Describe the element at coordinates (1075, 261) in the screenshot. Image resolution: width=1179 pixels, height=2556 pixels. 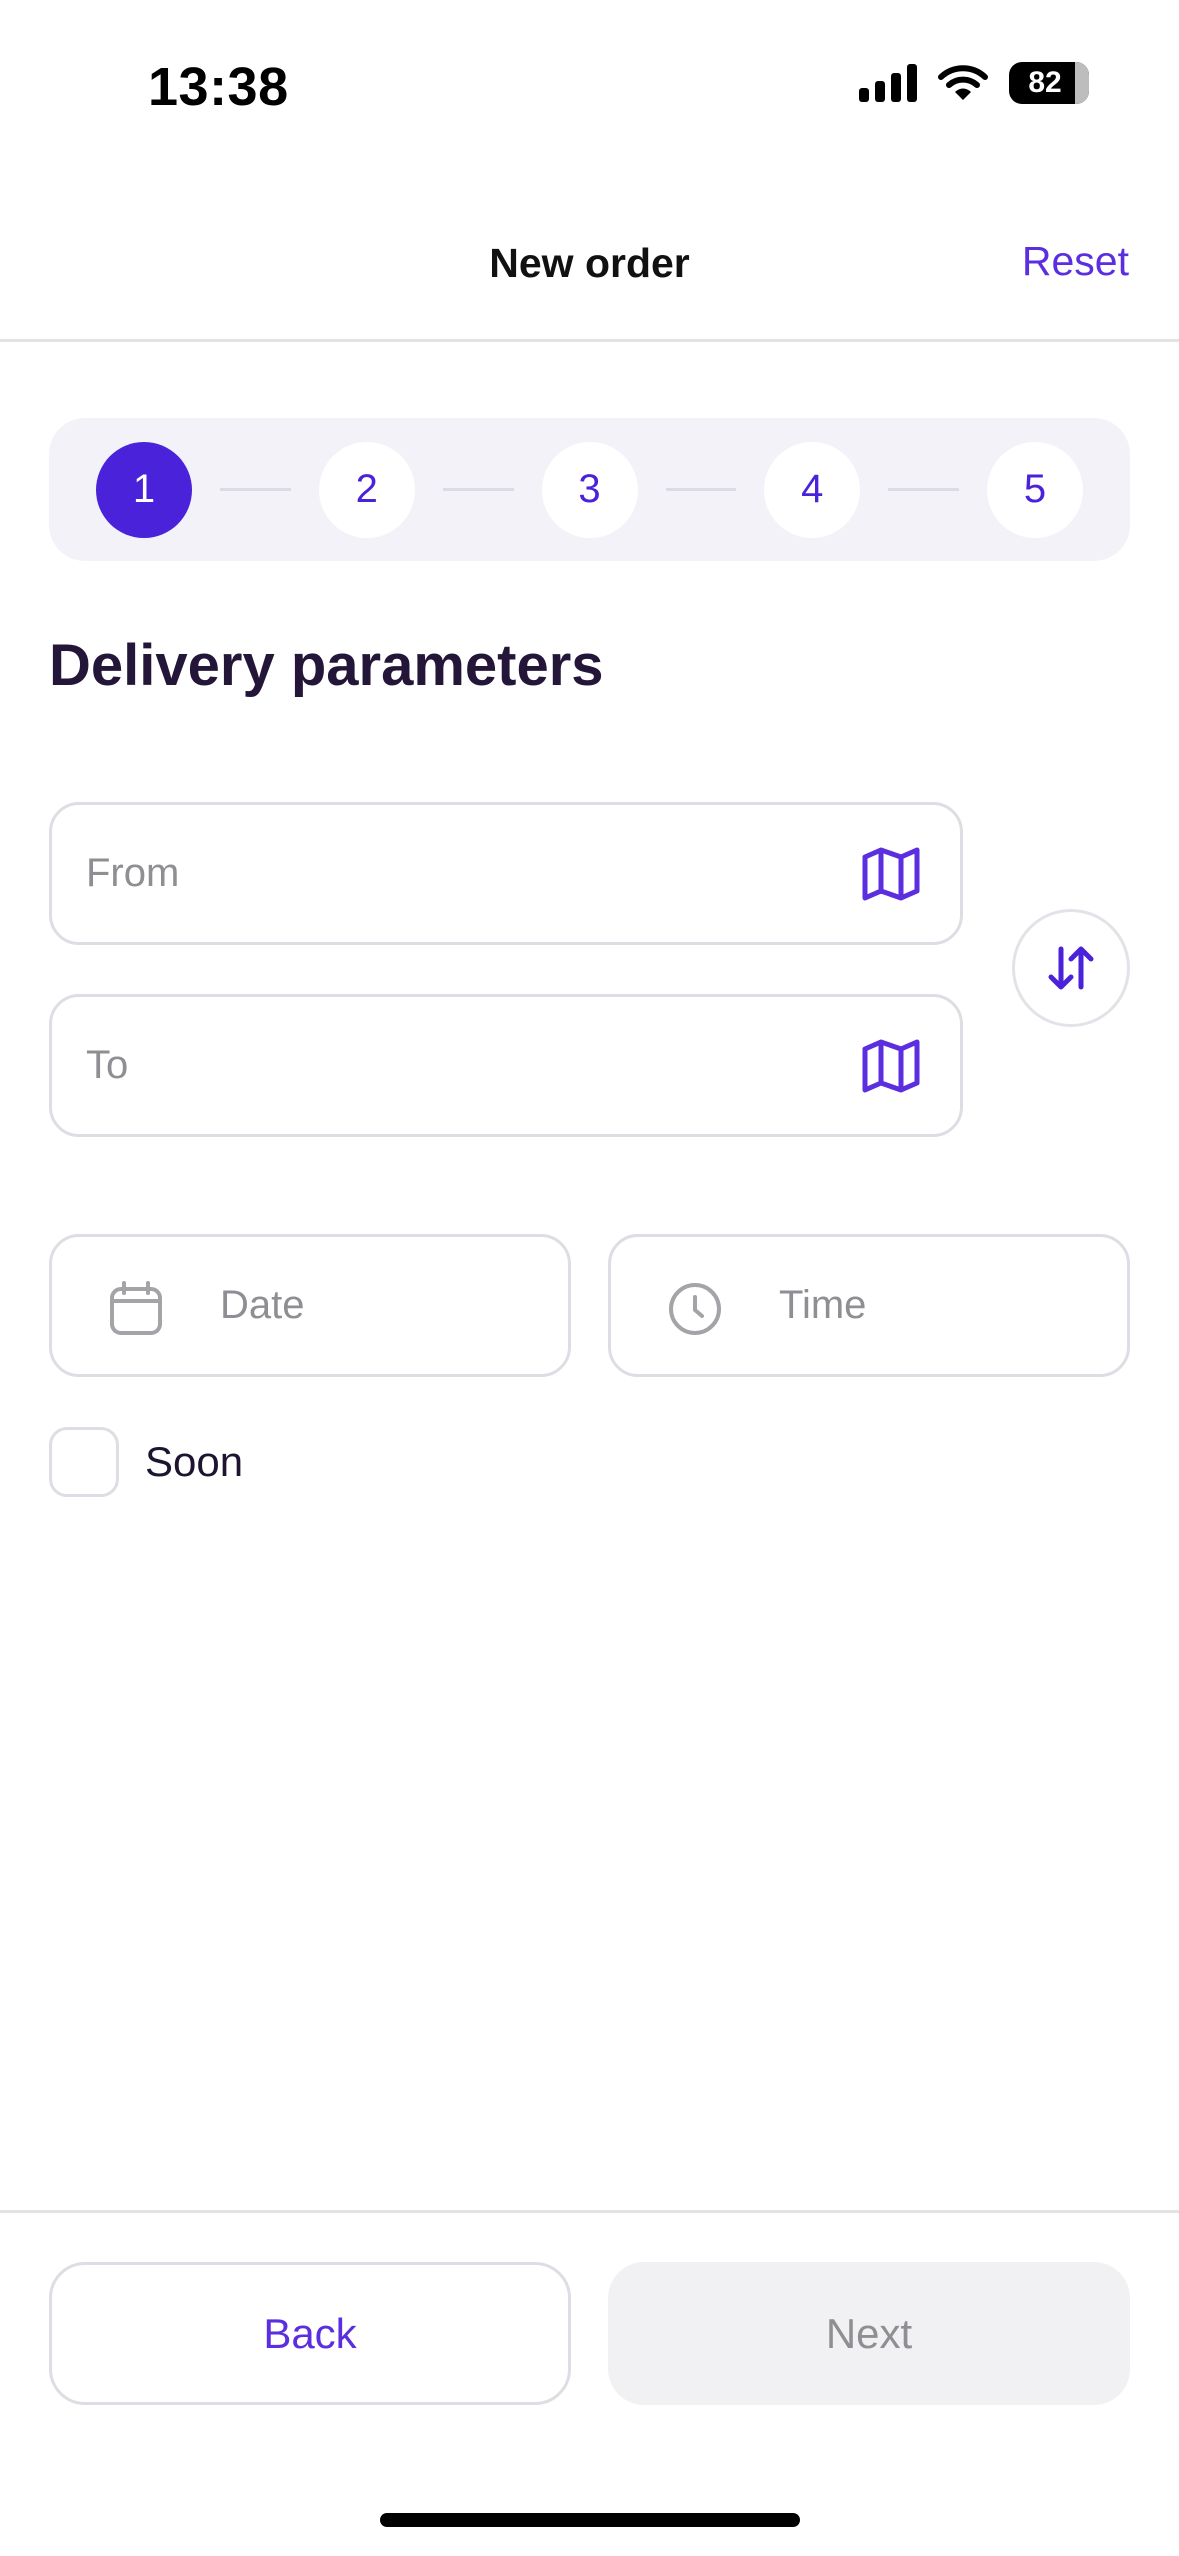
I see `reset-button: Reset` at that location.